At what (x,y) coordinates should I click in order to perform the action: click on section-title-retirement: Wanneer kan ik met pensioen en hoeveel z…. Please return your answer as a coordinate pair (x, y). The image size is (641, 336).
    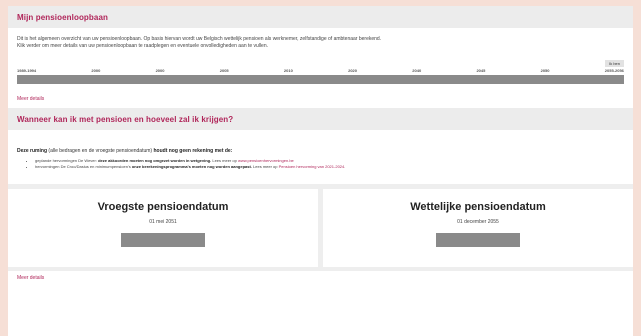
    Looking at the image, I should click on (125, 119).